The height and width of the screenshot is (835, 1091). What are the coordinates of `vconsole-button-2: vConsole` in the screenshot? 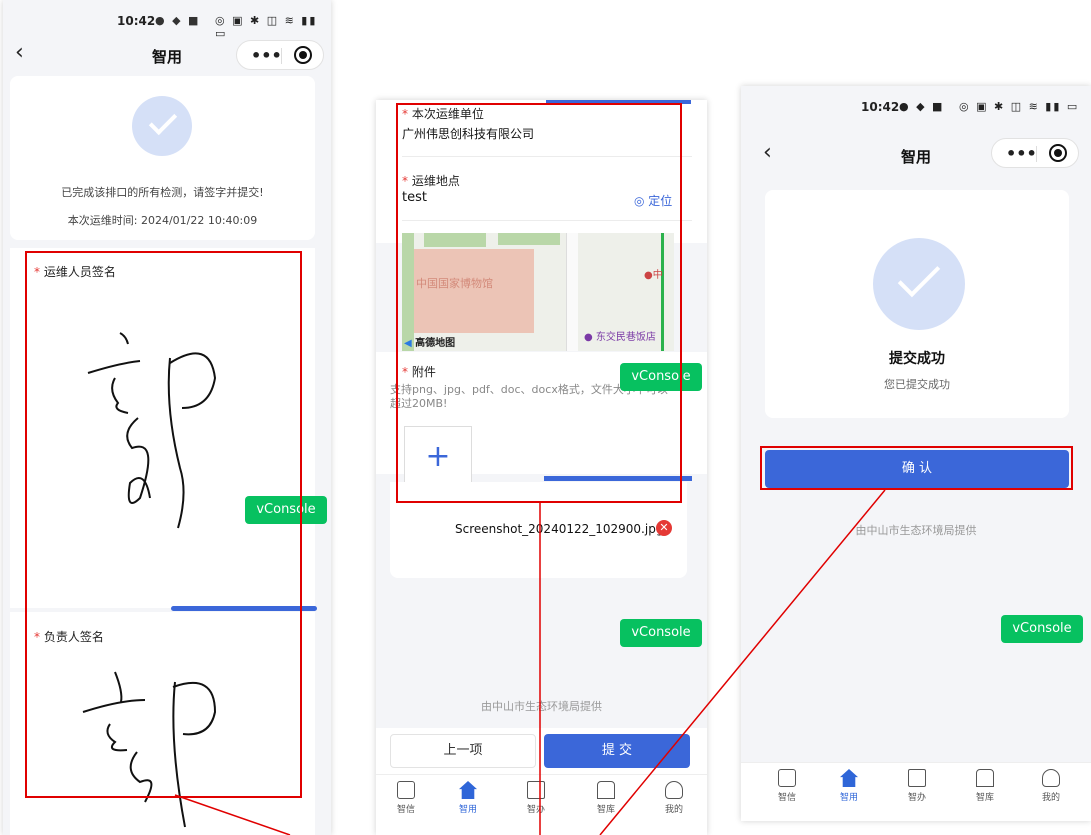 It's located at (661, 633).